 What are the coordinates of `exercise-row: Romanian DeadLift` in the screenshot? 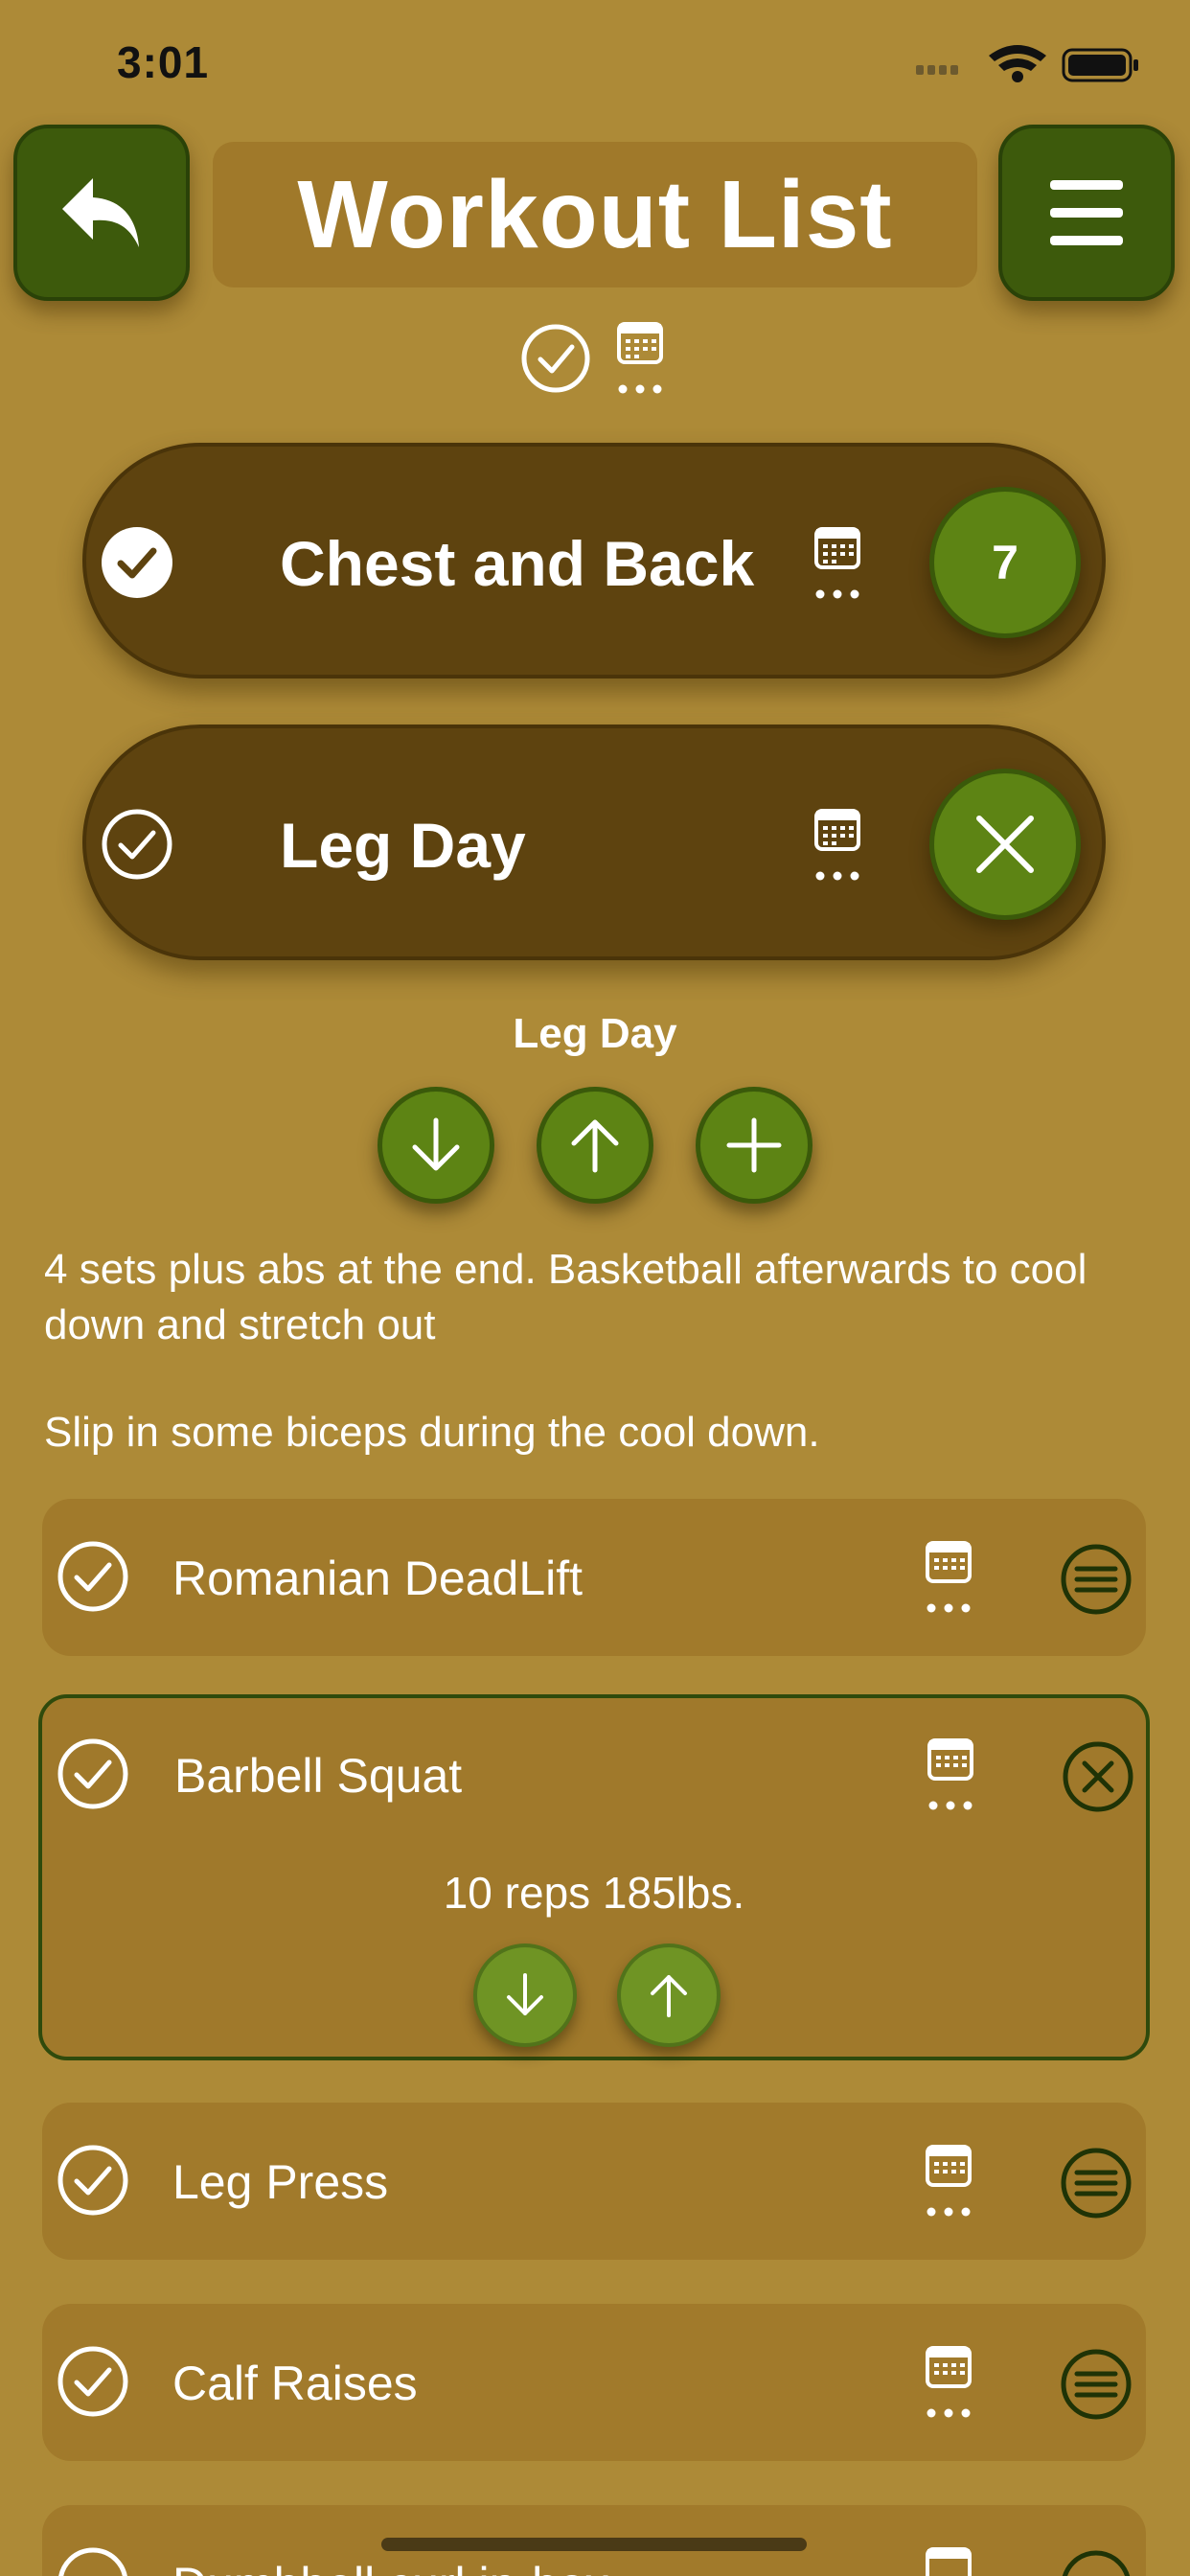 It's located at (594, 1577).